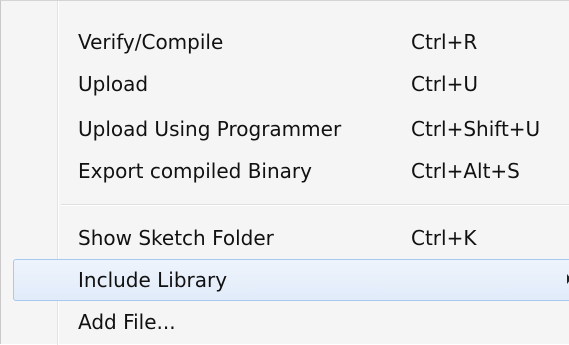 The height and width of the screenshot is (345, 569). I want to click on menu-item-upload-using-programmer: Upload Using Programmer Ctrl+Shift+U, so click(285, 129).